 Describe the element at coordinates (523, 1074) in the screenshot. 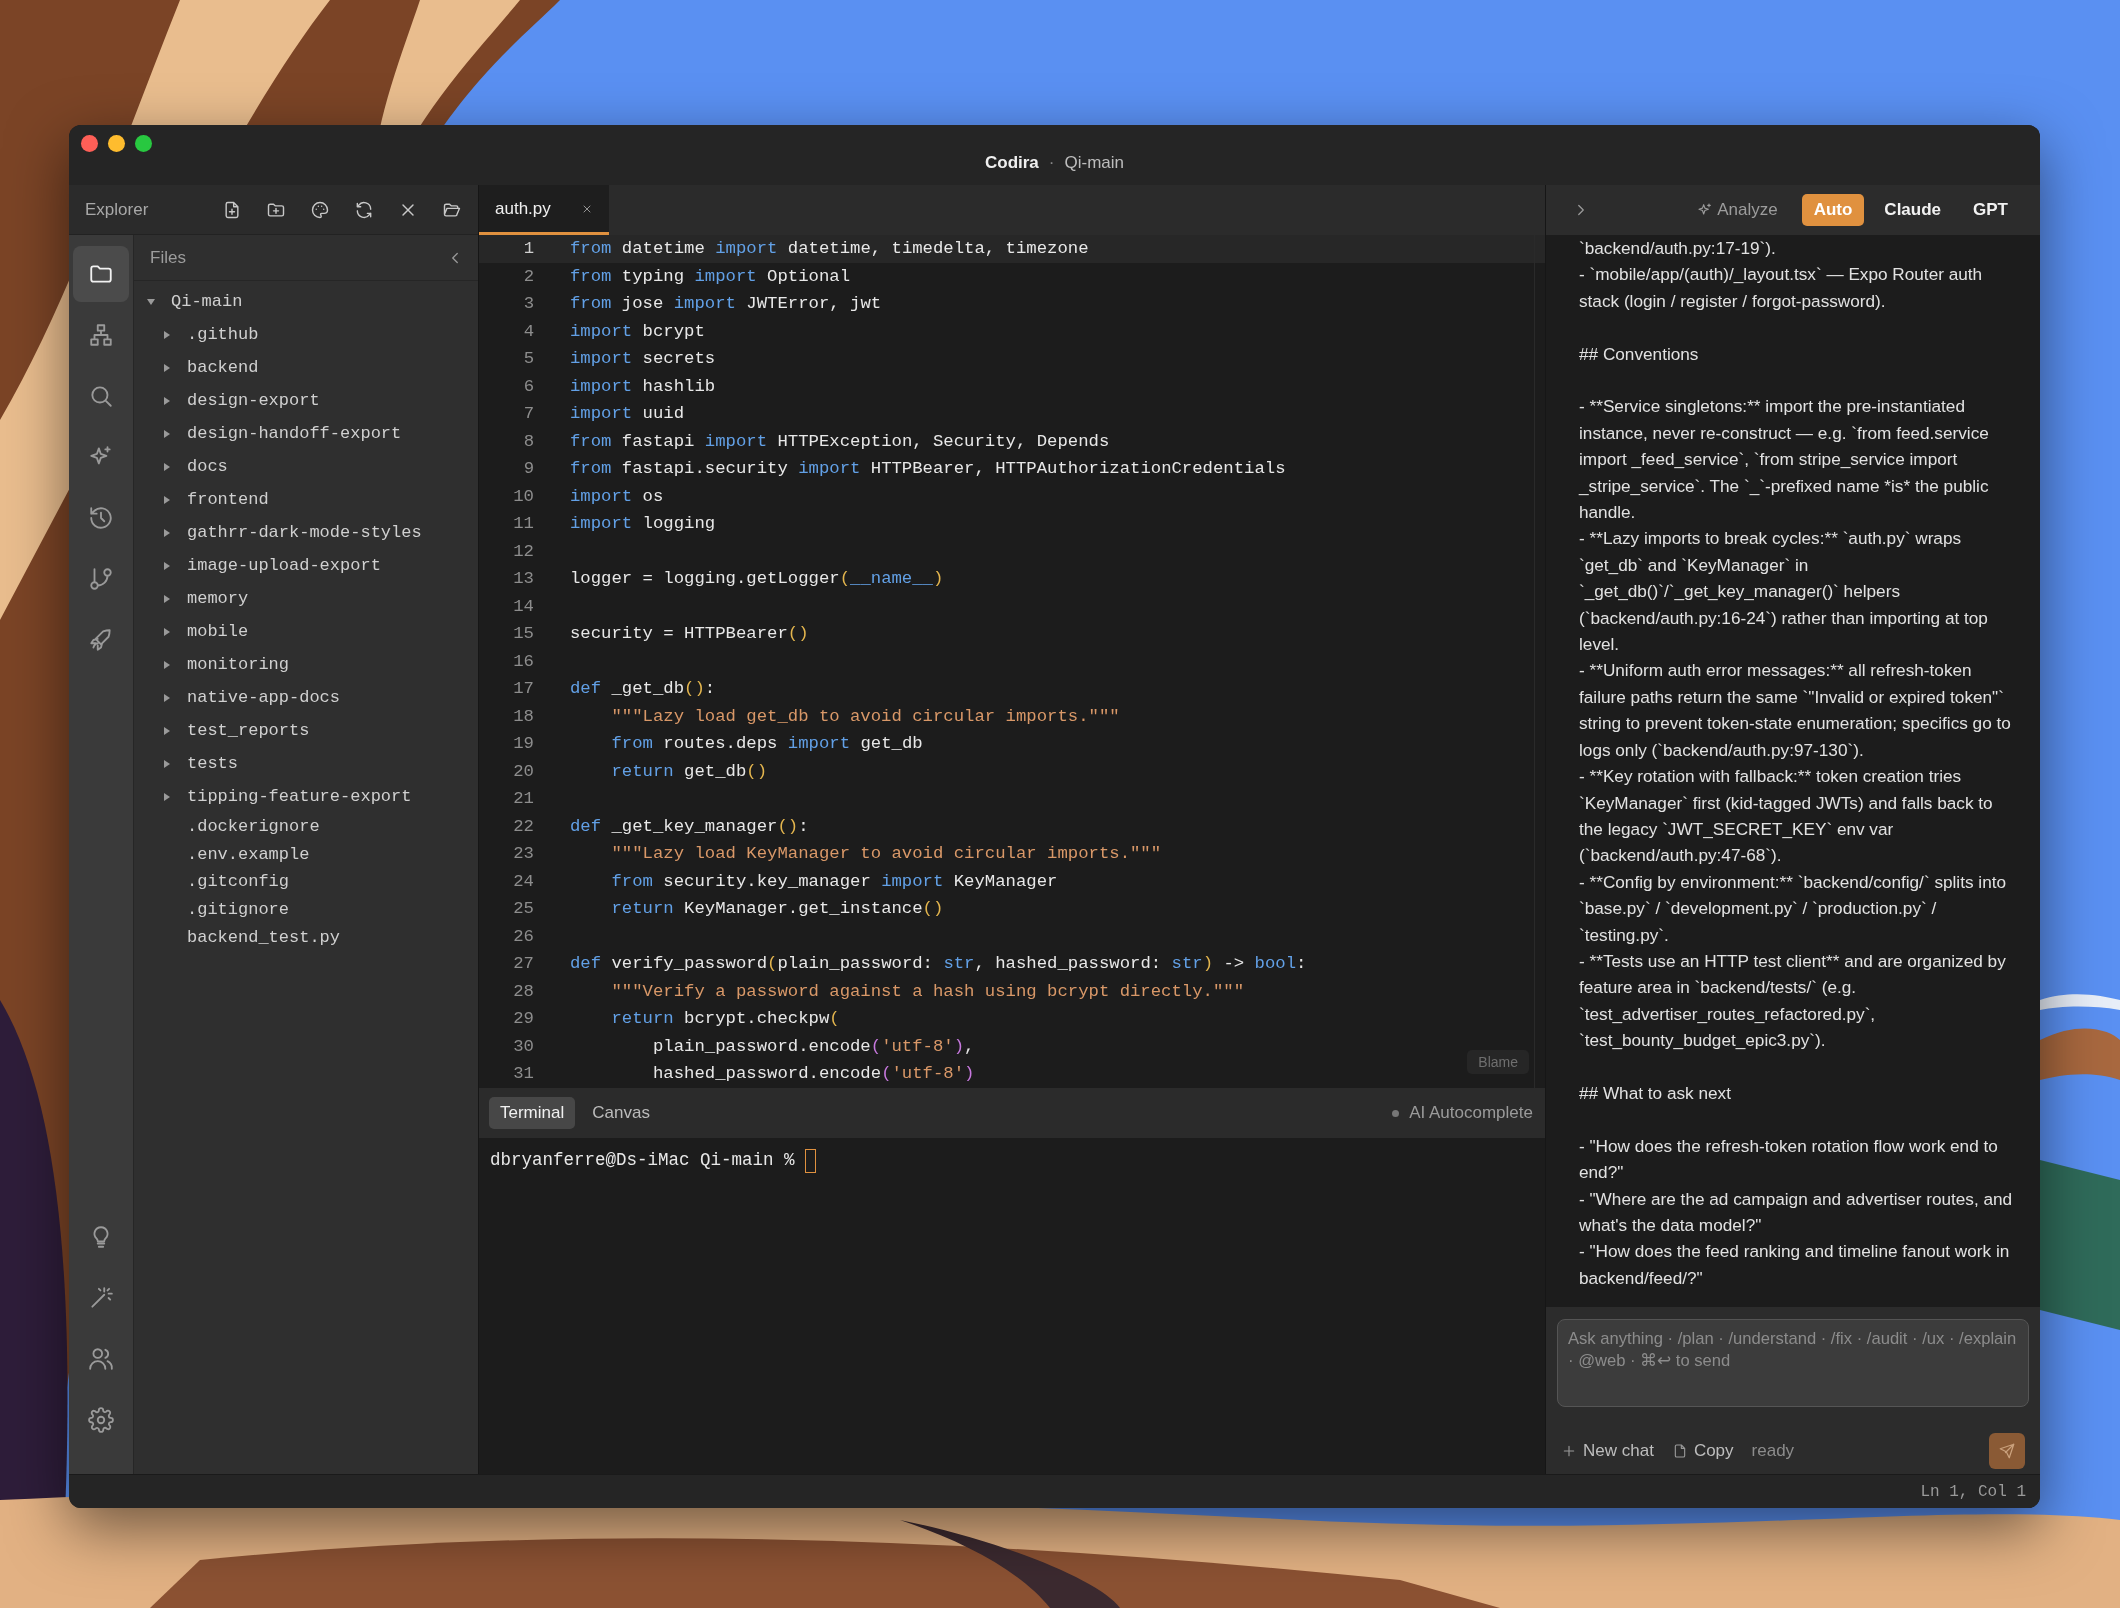

I see `line-number: 31` at that location.